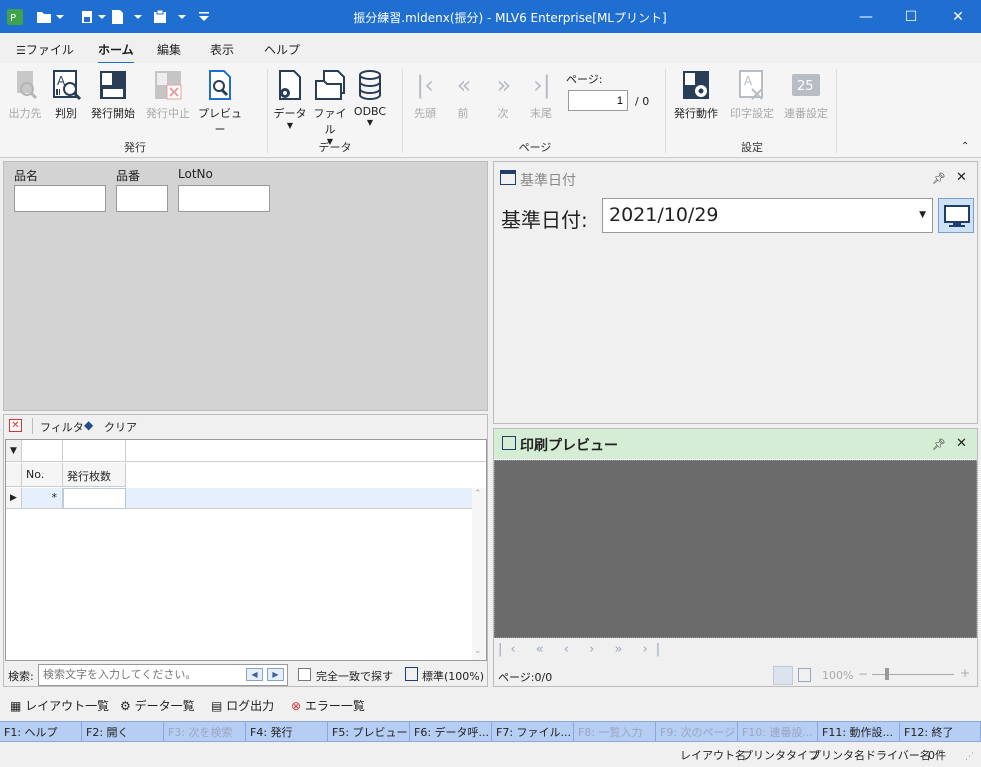 The width and height of the screenshot is (981, 767). I want to click on lot-no-label: LotNo, so click(195, 174).